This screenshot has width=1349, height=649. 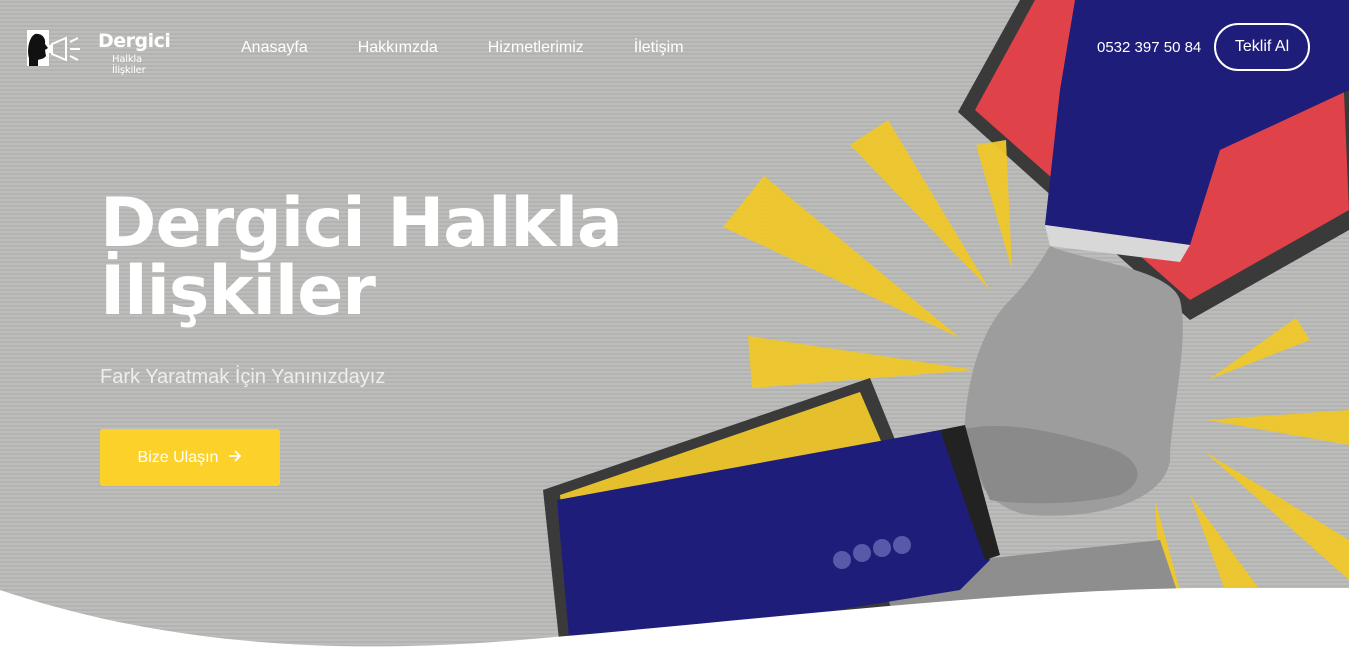 What do you see at coordinates (243, 377) in the screenshot?
I see `hero-subtitle: Fark Yaratmak İçin Yanınızdayız` at bounding box center [243, 377].